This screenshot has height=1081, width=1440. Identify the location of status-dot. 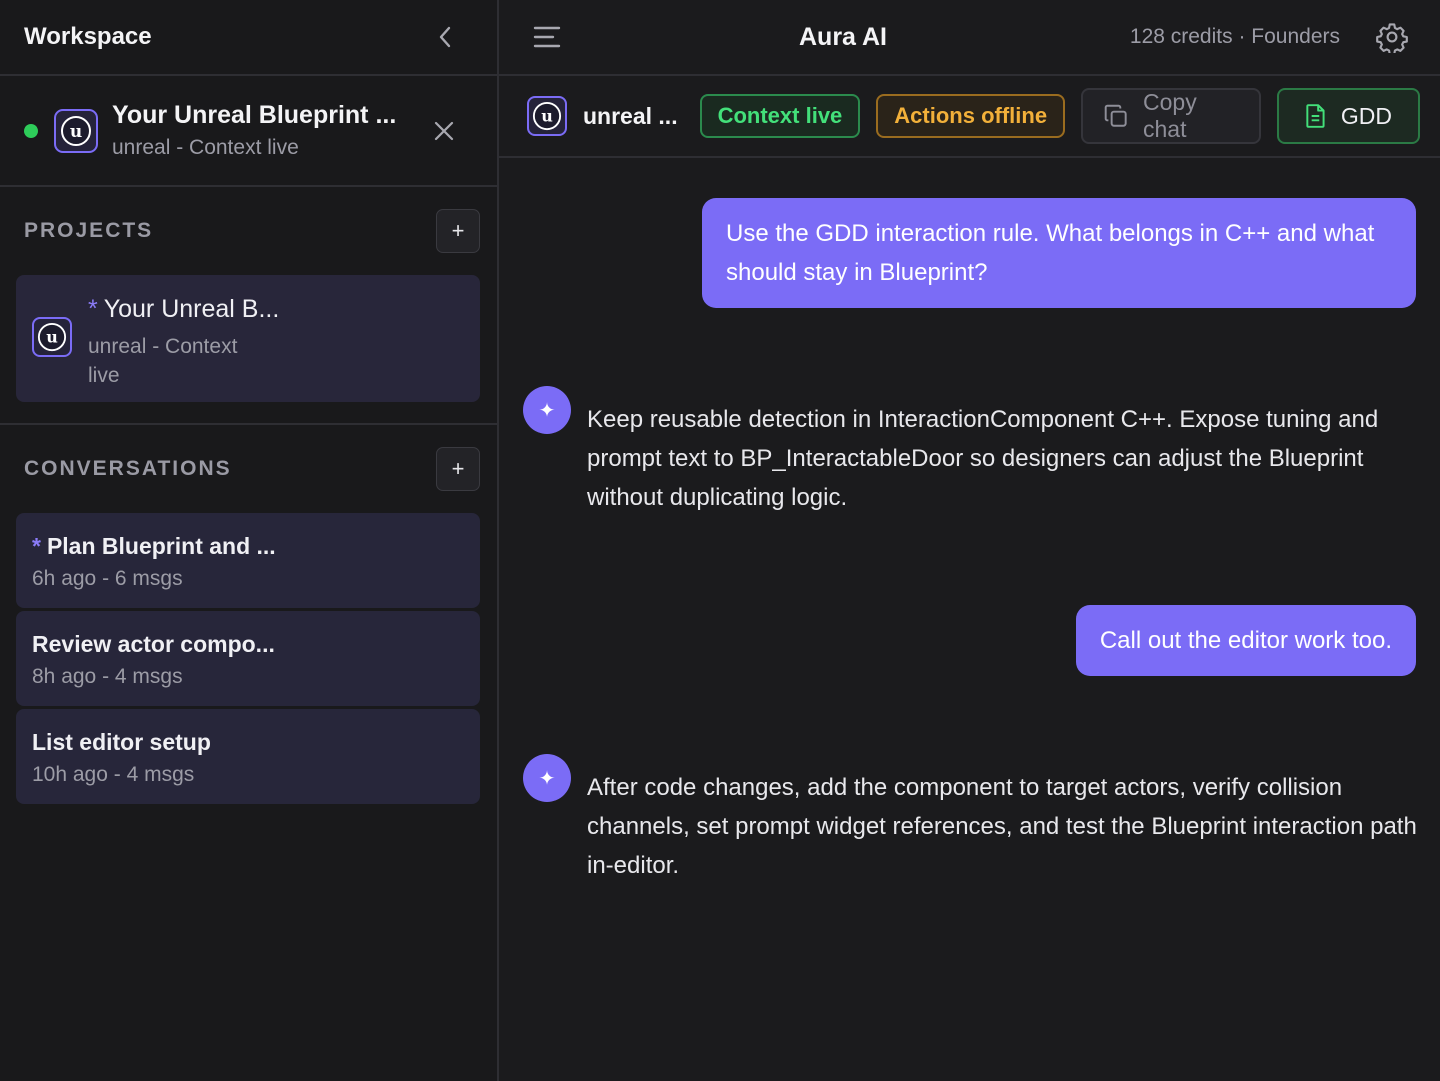
(31, 130).